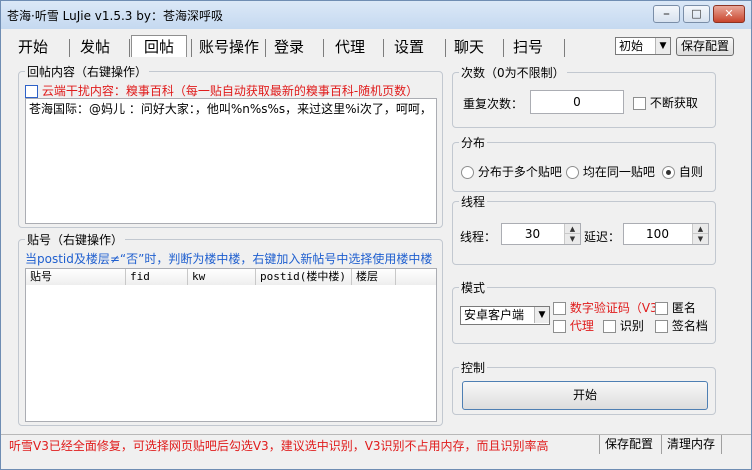  Describe the element at coordinates (661, 308) in the screenshot. I see `anonymous-checkbox` at that location.